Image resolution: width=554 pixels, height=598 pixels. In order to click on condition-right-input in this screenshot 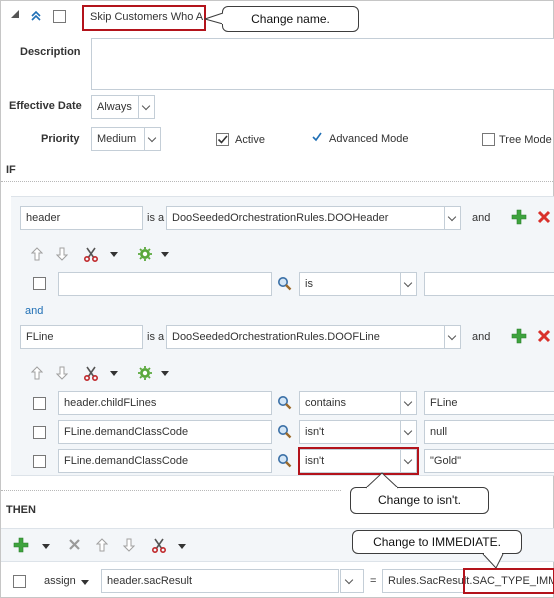, I will do `click(489, 284)`.